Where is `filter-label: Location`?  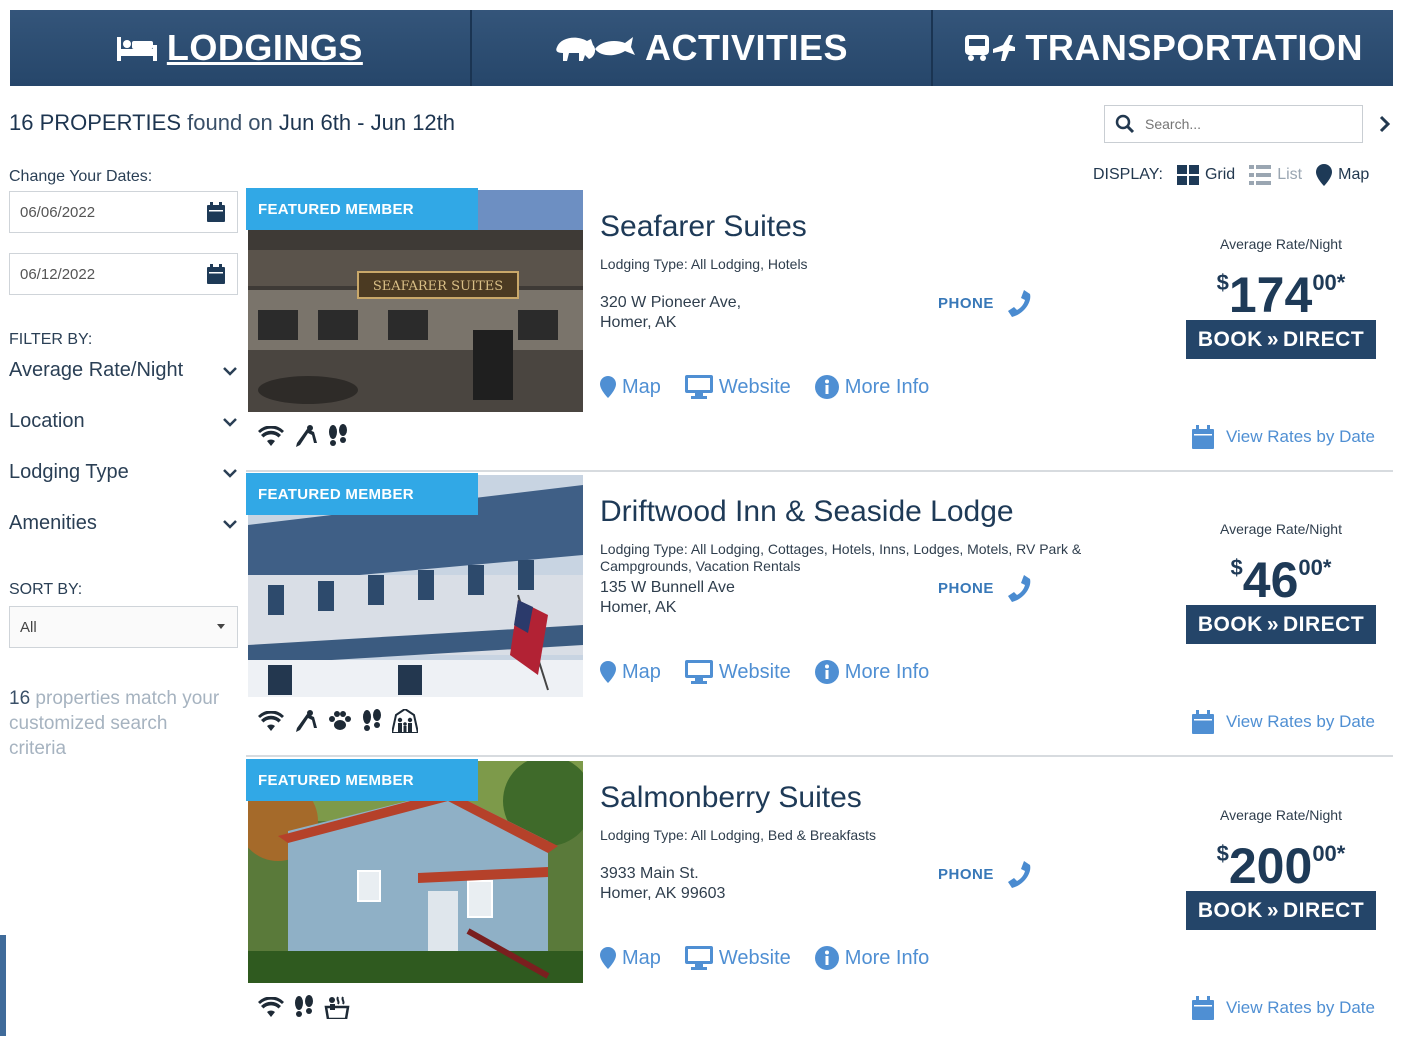 filter-label: Location is located at coordinates (47, 421).